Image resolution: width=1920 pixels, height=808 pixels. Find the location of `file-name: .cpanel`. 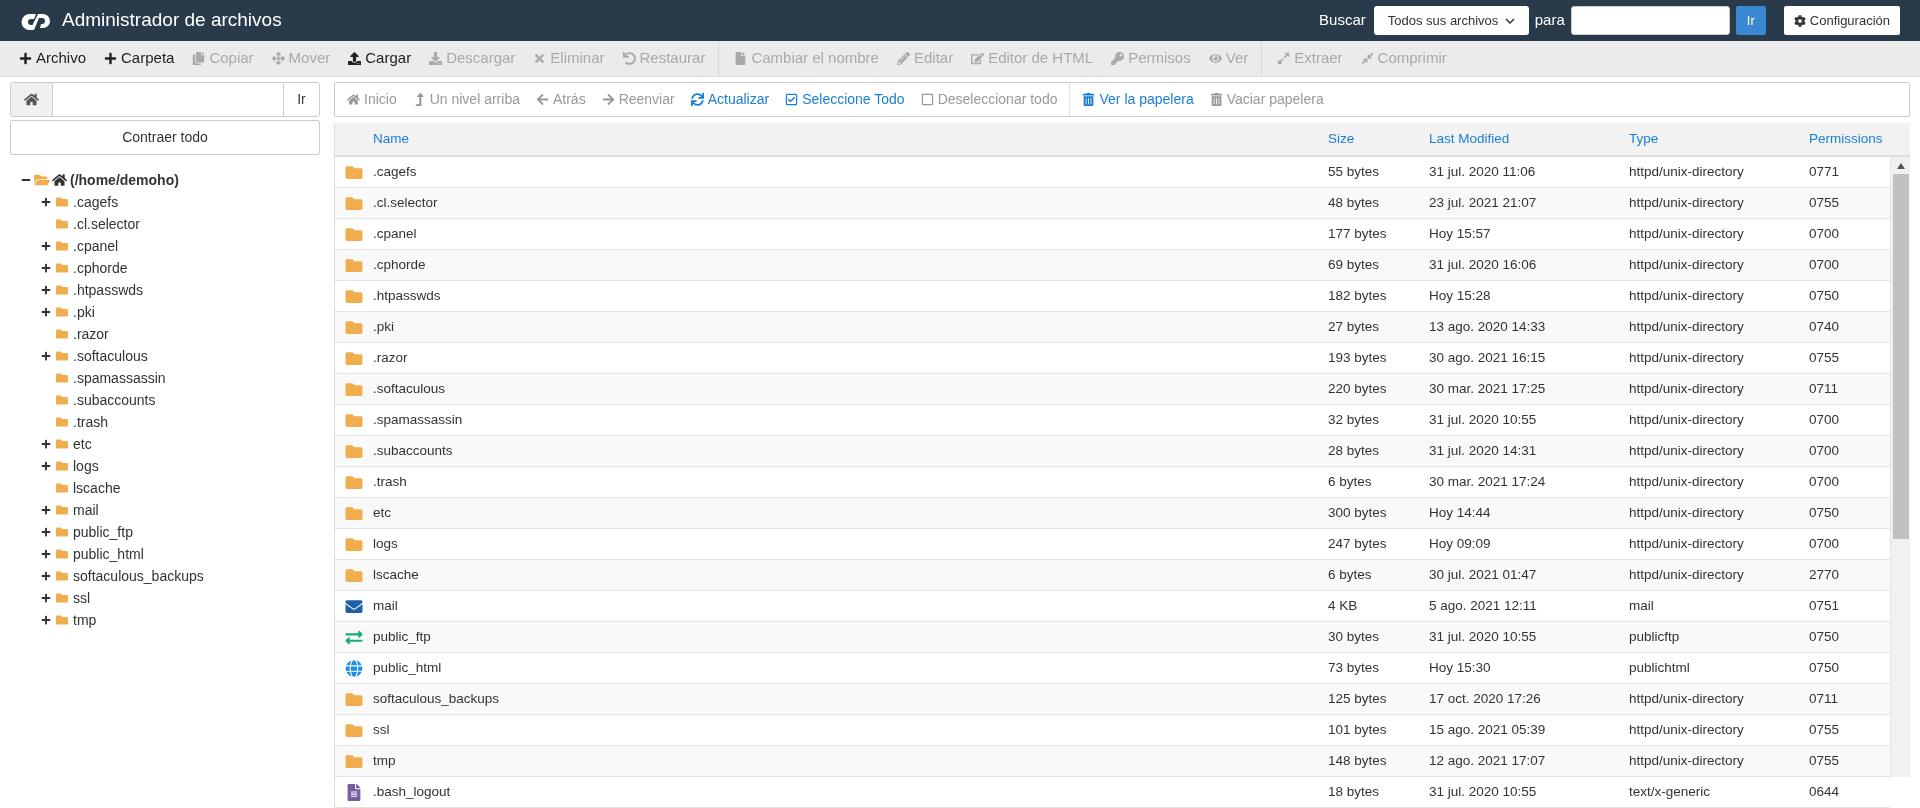

file-name: .cpanel is located at coordinates (395, 233).